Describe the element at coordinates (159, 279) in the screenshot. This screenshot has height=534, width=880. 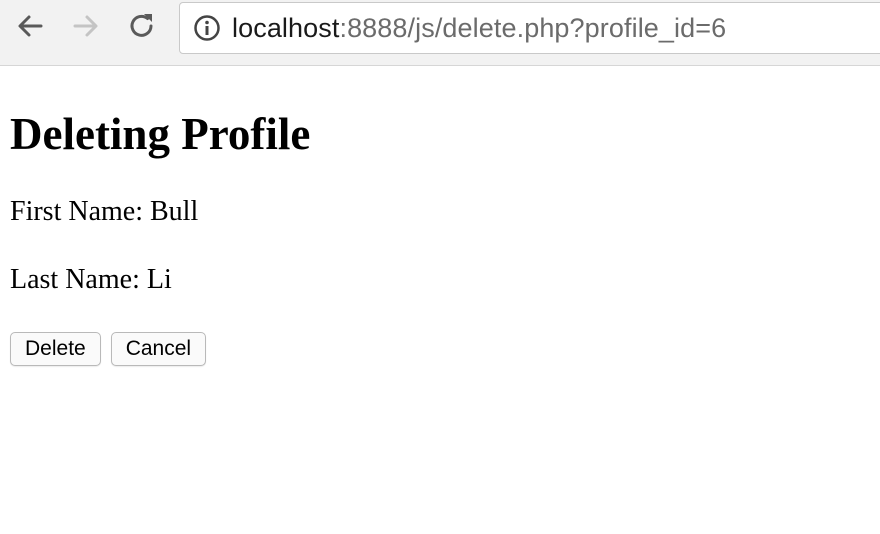
I see `last-name-value: Li` at that location.